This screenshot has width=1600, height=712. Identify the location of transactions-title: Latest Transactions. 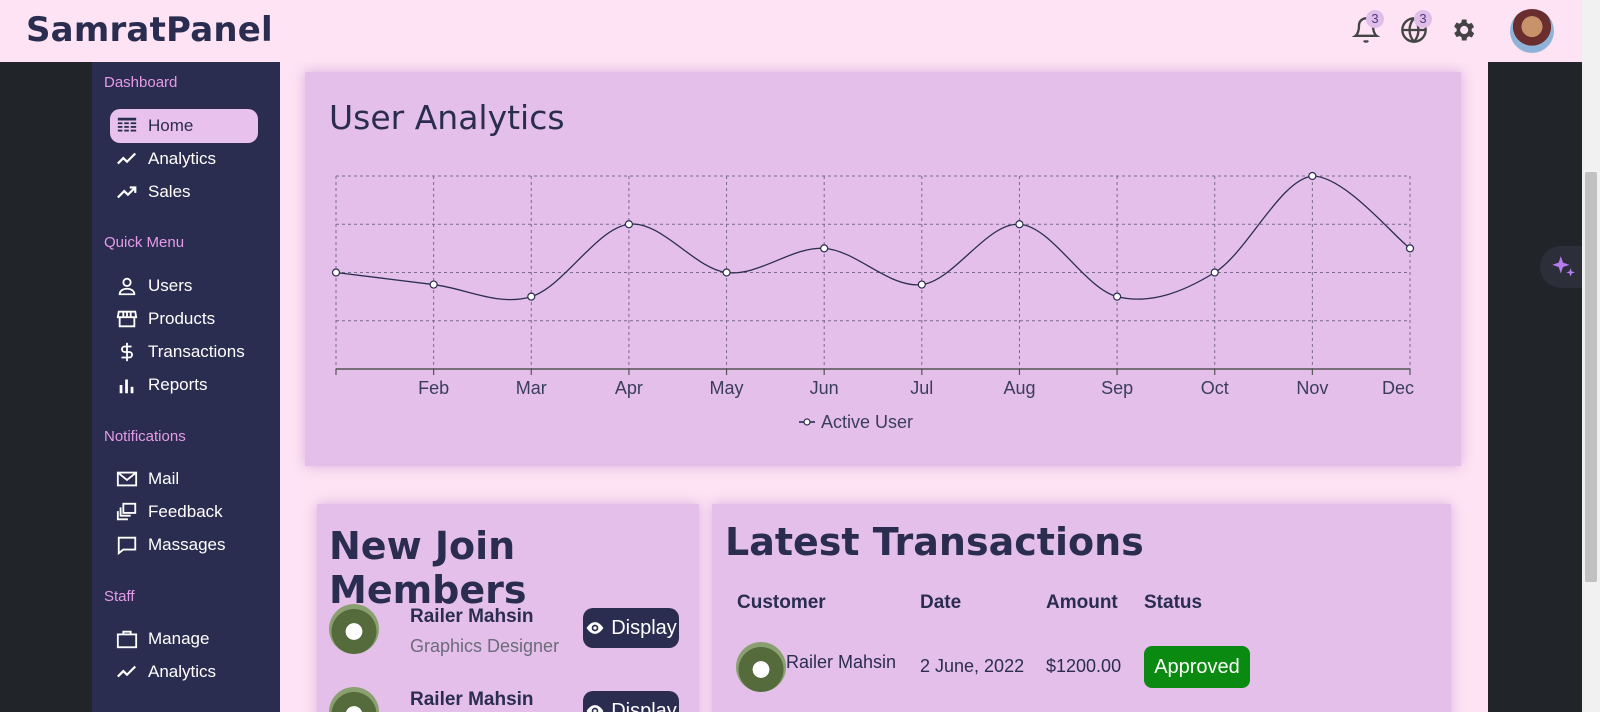
(934, 542).